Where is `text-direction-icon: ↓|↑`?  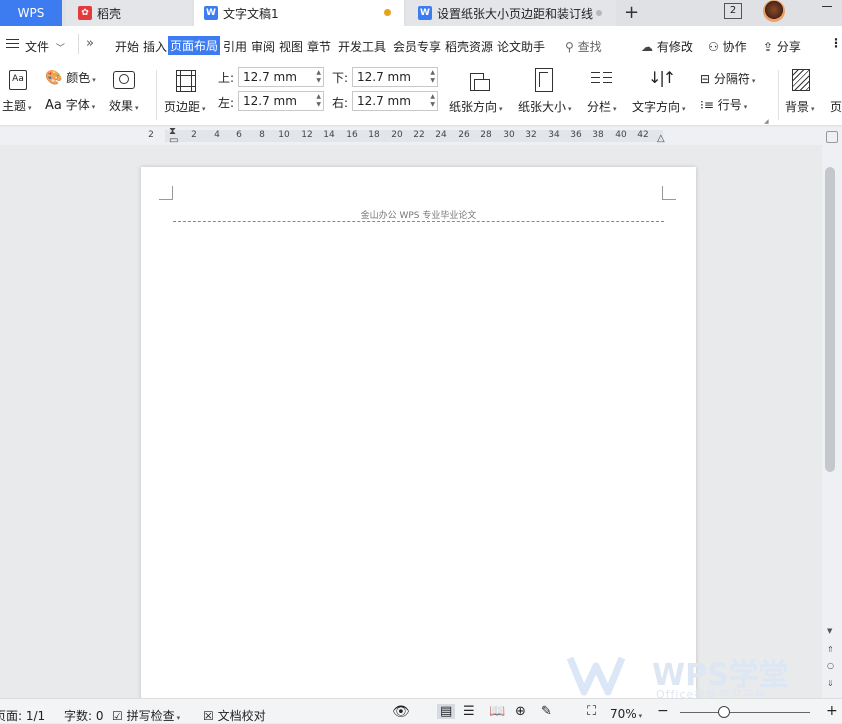 text-direction-icon: ↓|↑ is located at coordinates (662, 77).